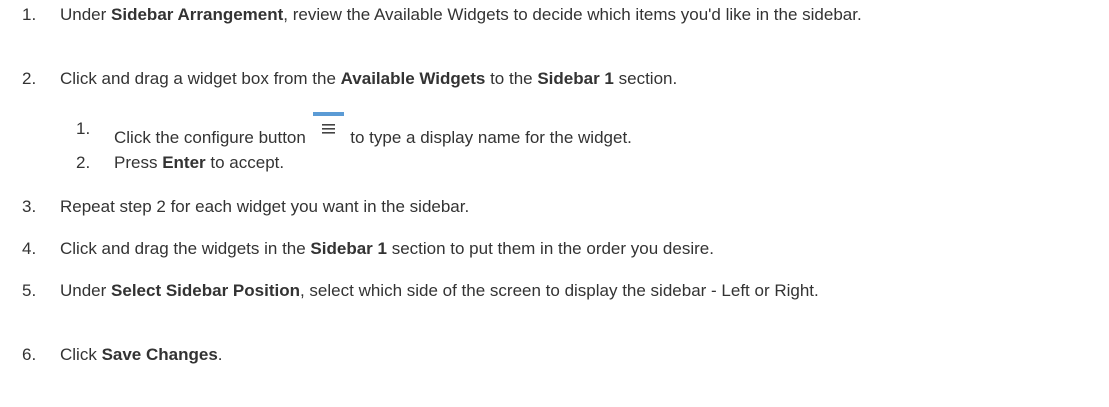  Describe the element at coordinates (328, 130) in the screenshot. I see `menu-configure-icon` at that location.